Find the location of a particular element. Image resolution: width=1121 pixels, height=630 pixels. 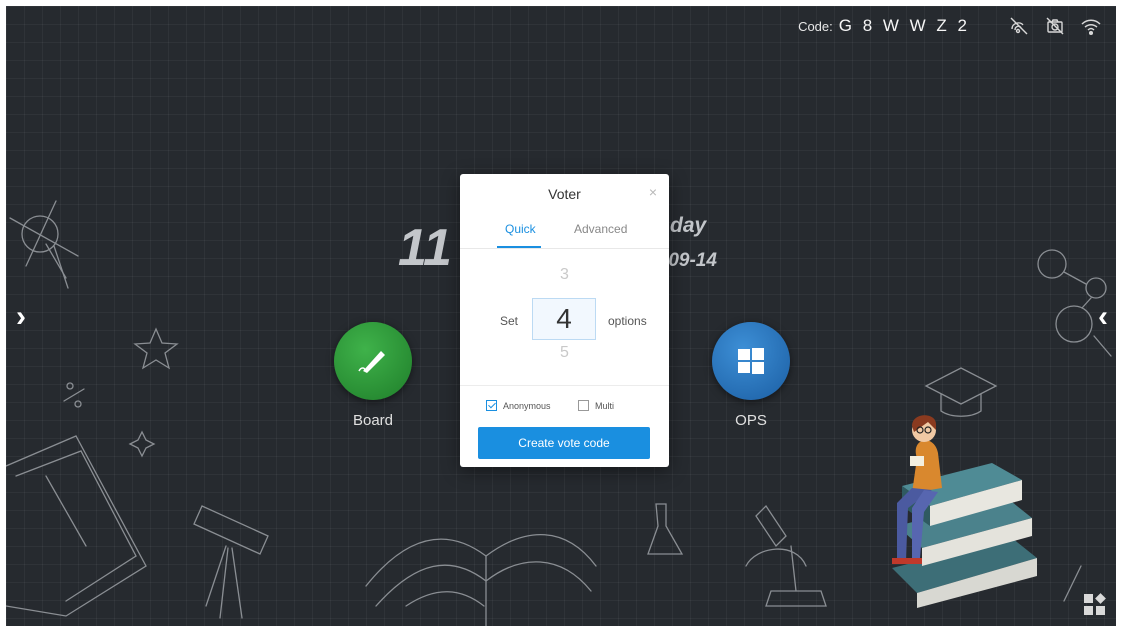

star-doodle is located at coordinates (156, 348).